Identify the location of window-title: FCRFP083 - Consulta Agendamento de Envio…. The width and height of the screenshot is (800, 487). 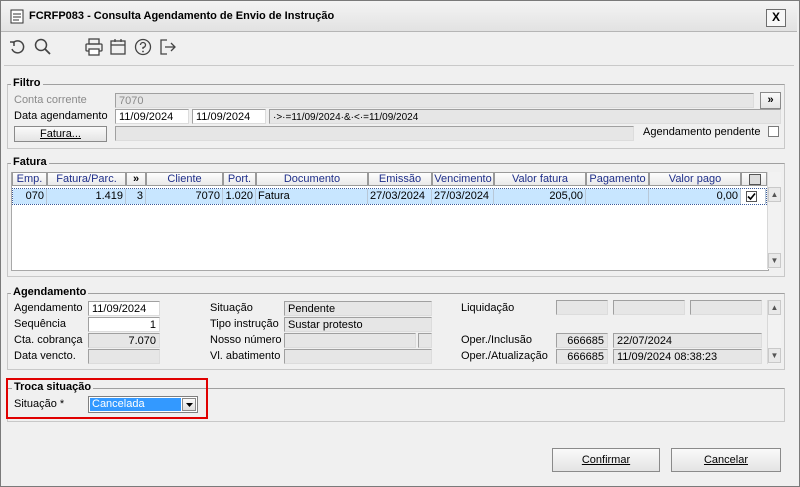
(182, 16).